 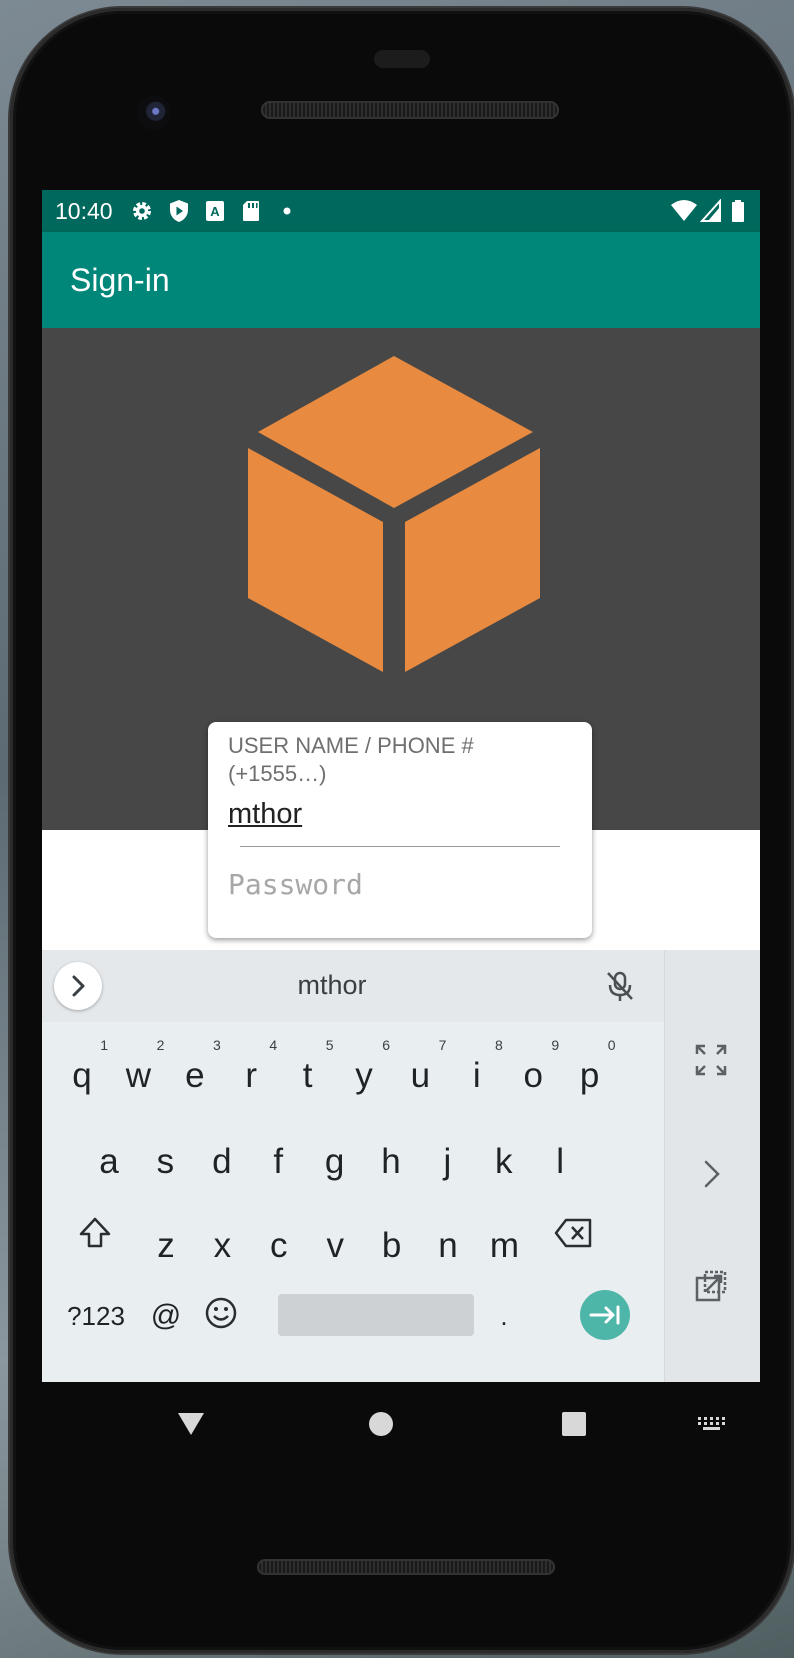 I want to click on front-camera, so click(x=154, y=113).